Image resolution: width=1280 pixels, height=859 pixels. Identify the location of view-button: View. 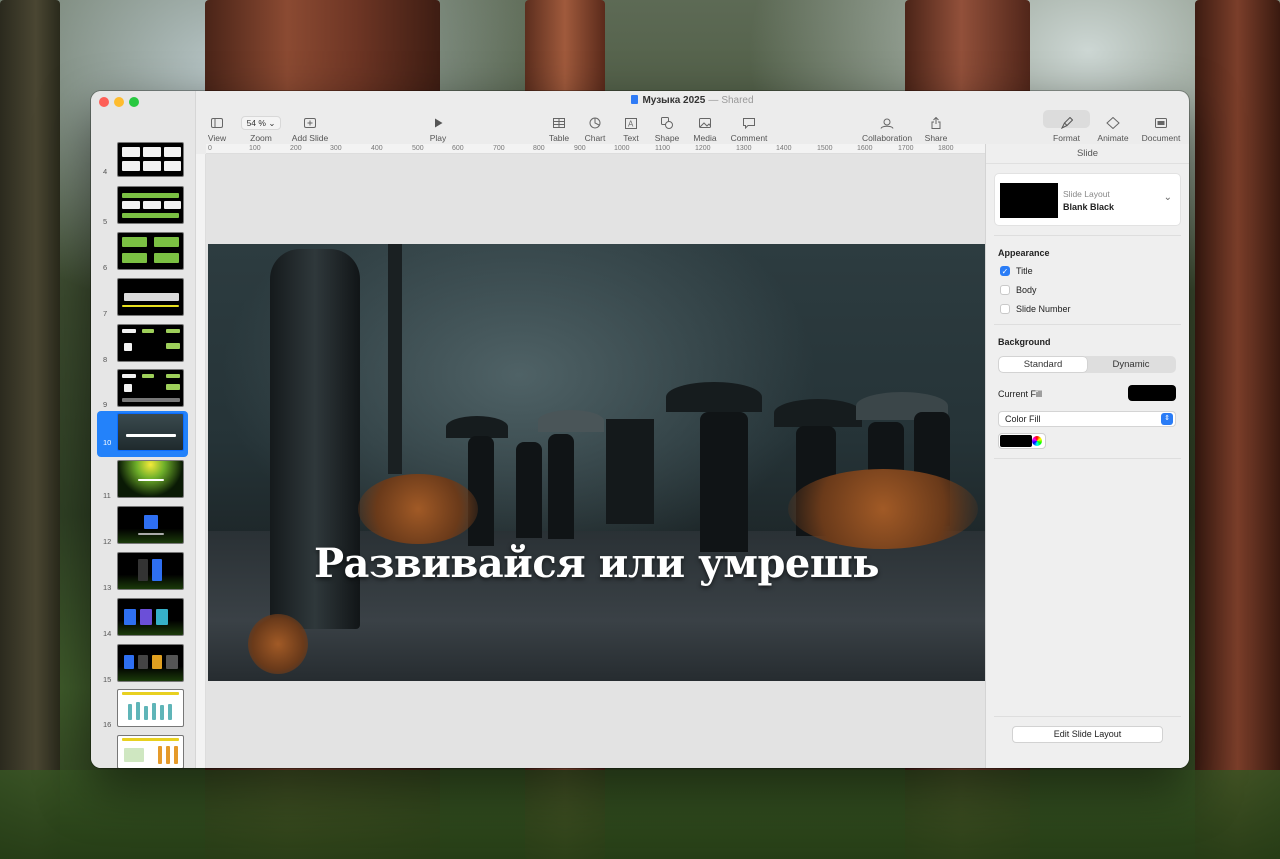
(217, 128).